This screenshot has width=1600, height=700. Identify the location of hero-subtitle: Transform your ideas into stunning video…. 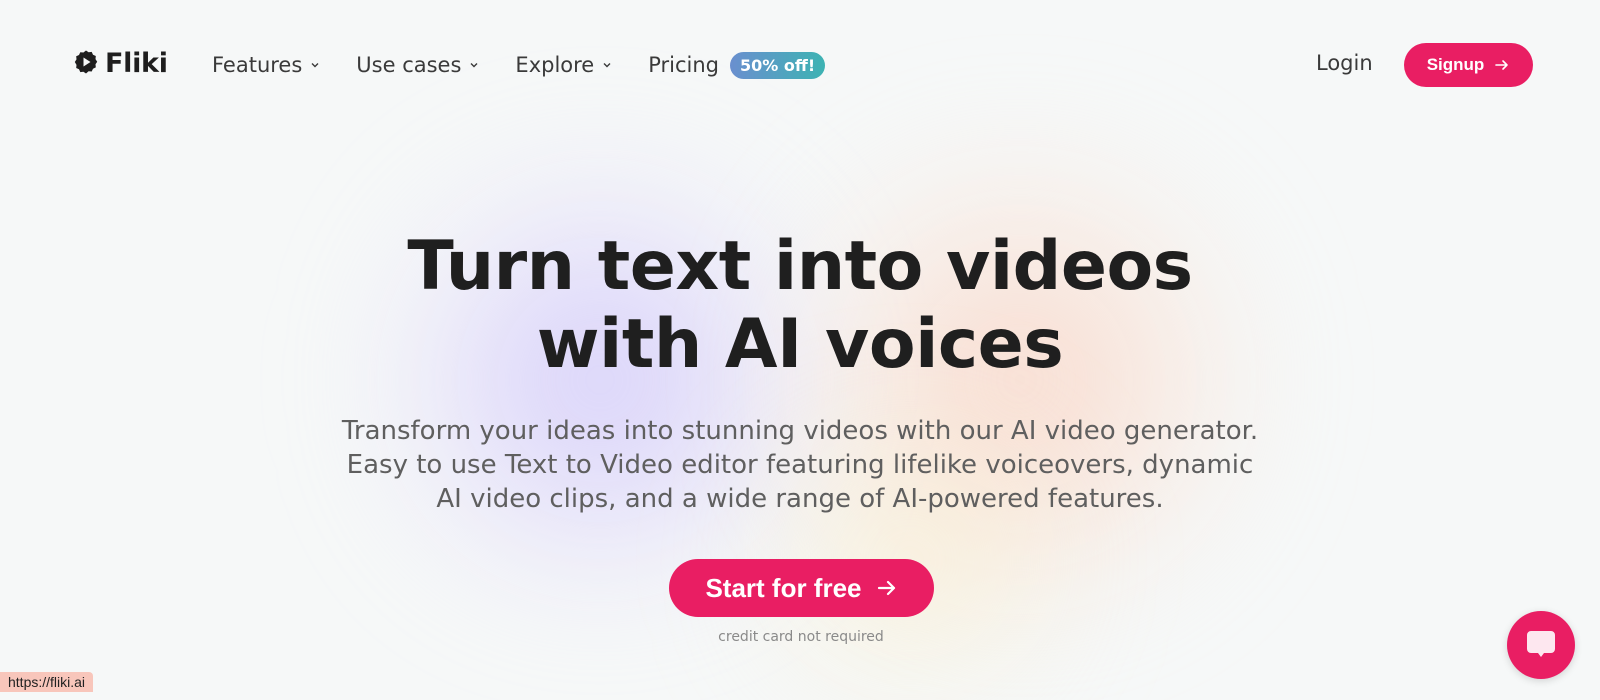
(800, 465).